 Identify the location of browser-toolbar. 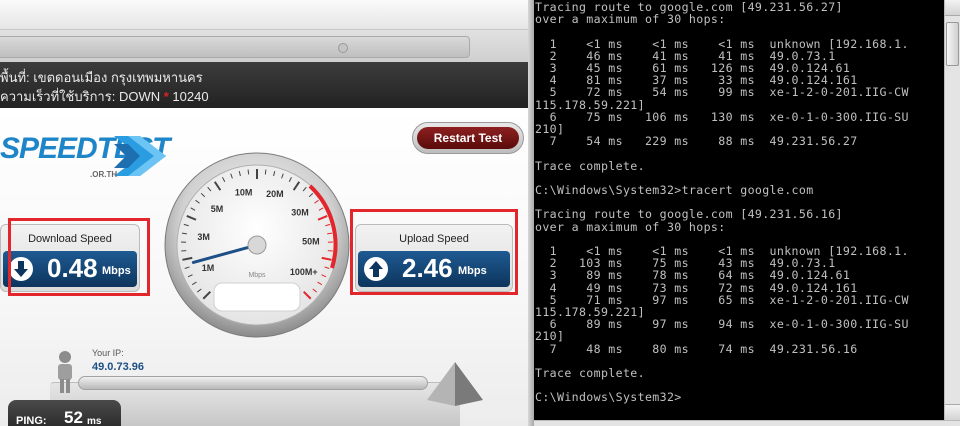
(264, 31).